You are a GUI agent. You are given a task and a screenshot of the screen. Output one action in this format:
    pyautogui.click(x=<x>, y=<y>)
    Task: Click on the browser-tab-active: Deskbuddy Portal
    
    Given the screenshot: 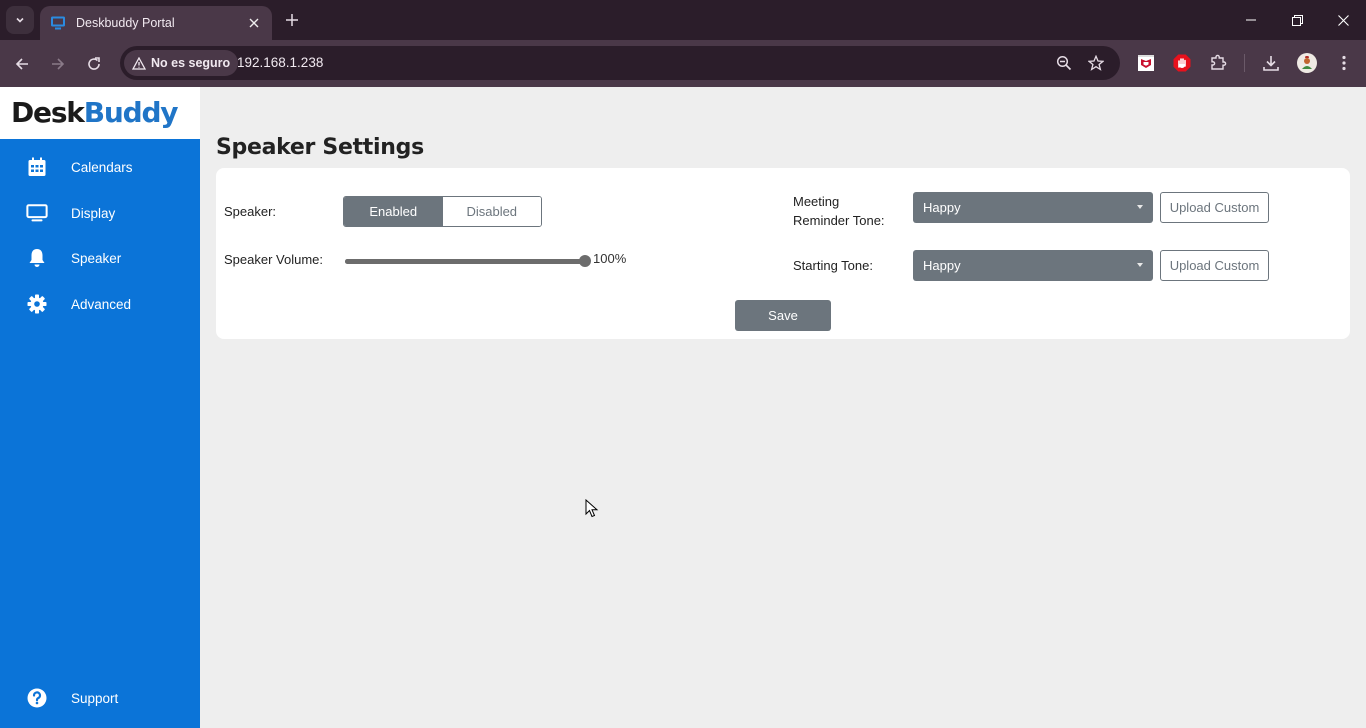 What is the action you would take?
    pyautogui.click(x=156, y=23)
    